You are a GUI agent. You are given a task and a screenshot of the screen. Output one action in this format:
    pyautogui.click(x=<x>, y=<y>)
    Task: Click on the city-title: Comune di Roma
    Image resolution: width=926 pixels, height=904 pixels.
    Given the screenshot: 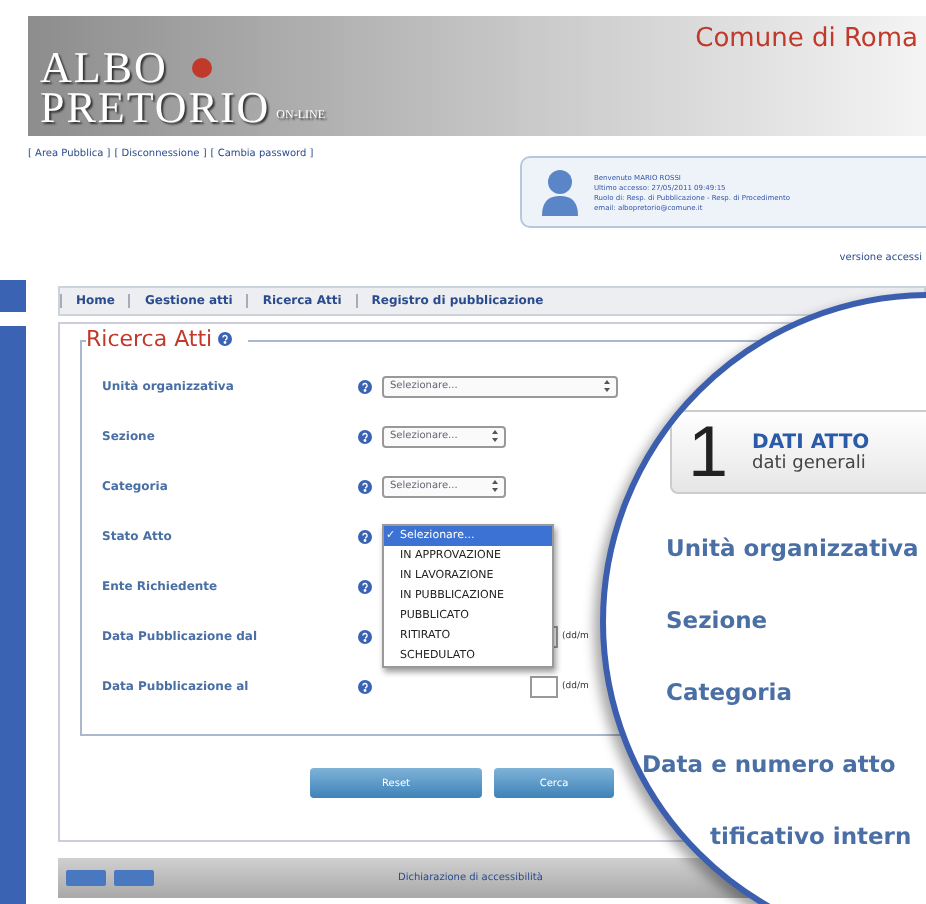 What is the action you would take?
    pyautogui.click(x=807, y=40)
    